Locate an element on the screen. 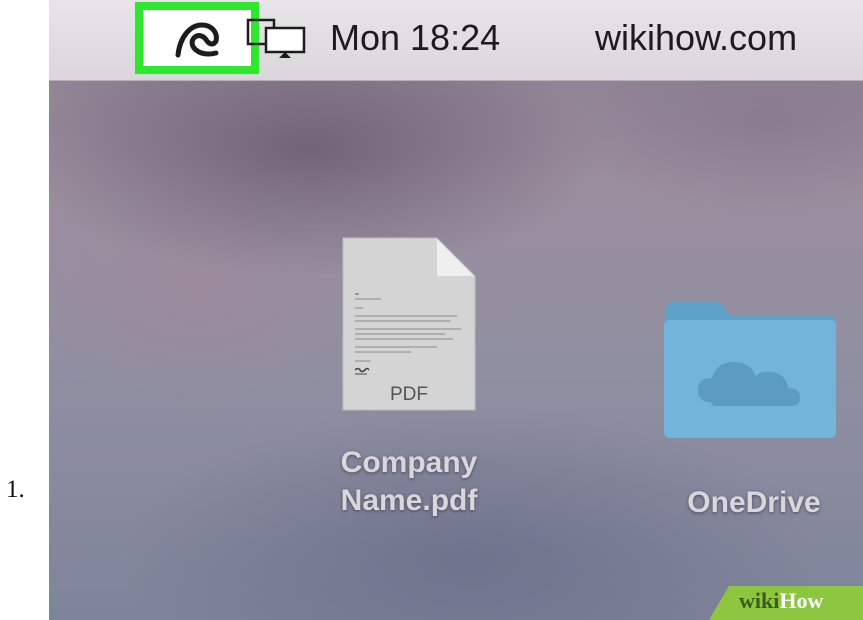 This screenshot has width=863, height=620. pdf-file-label-line1: Company is located at coordinates (409, 462).